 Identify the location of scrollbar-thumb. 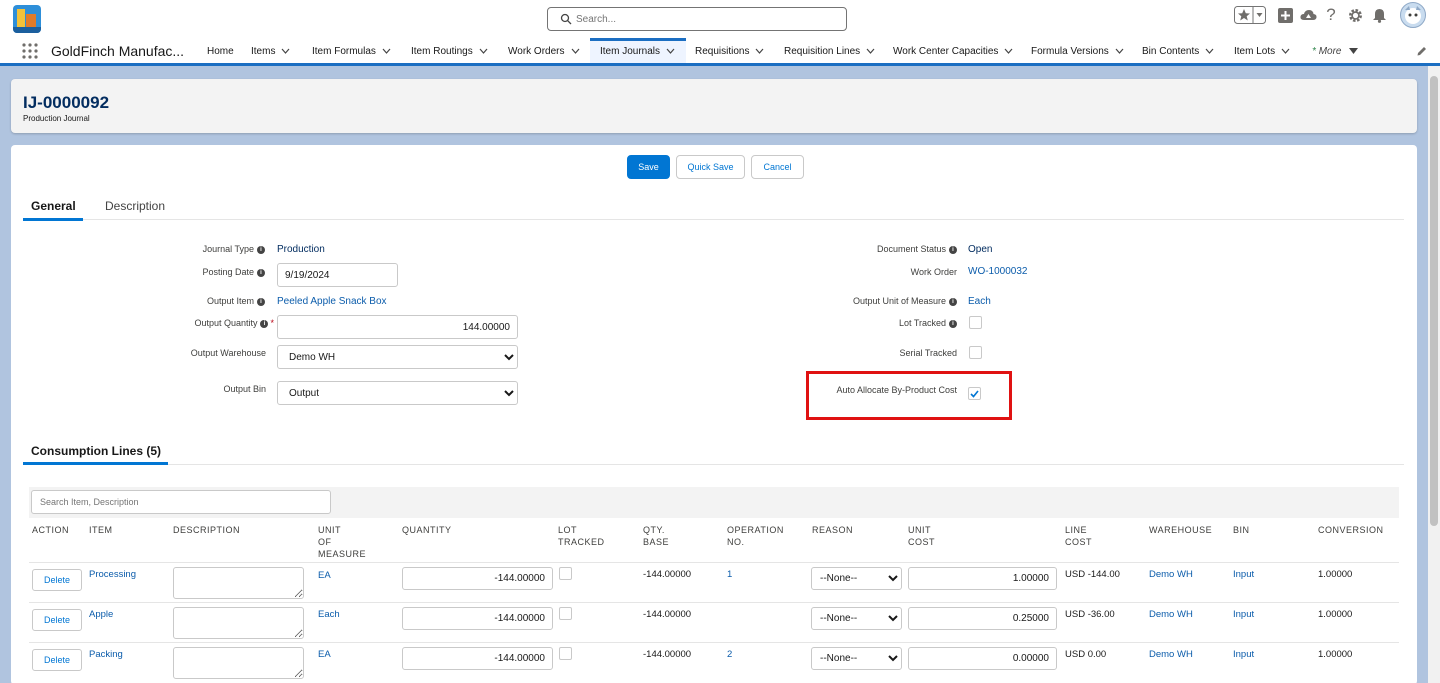
(1434, 301).